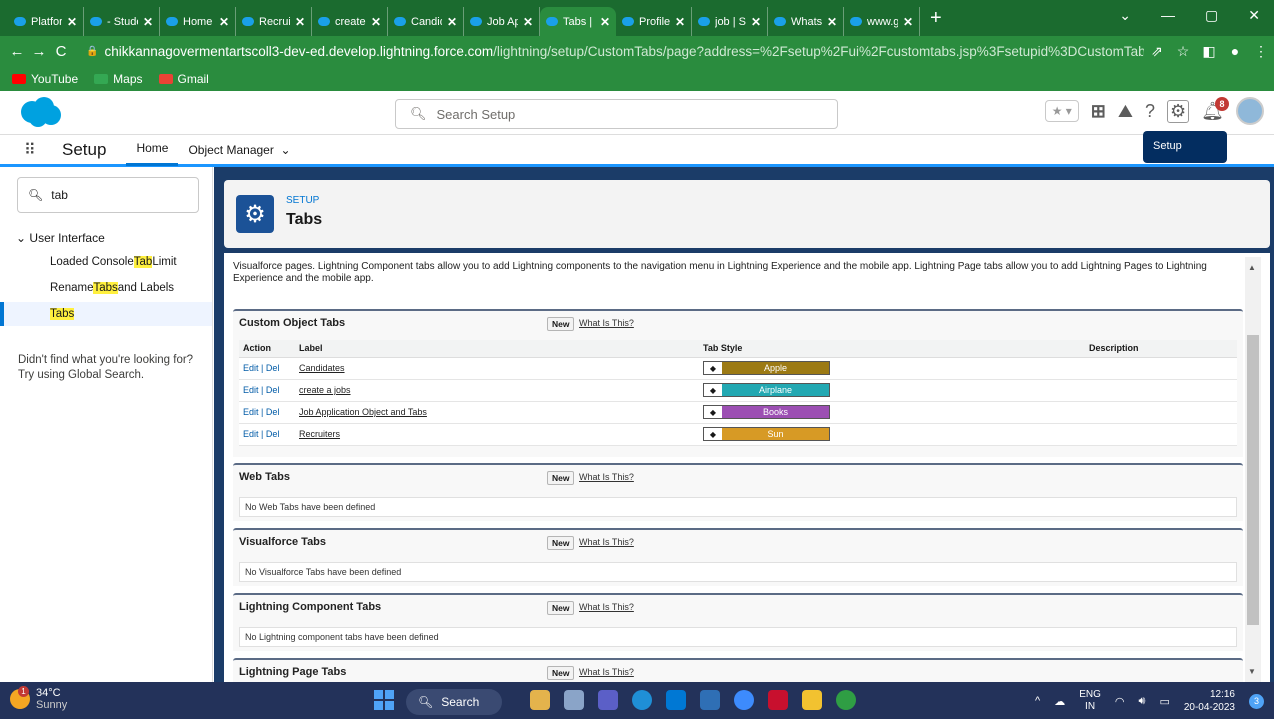  What do you see at coordinates (1178, 111) in the screenshot?
I see `setup-gear-icon: ⚙` at bounding box center [1178, 111].